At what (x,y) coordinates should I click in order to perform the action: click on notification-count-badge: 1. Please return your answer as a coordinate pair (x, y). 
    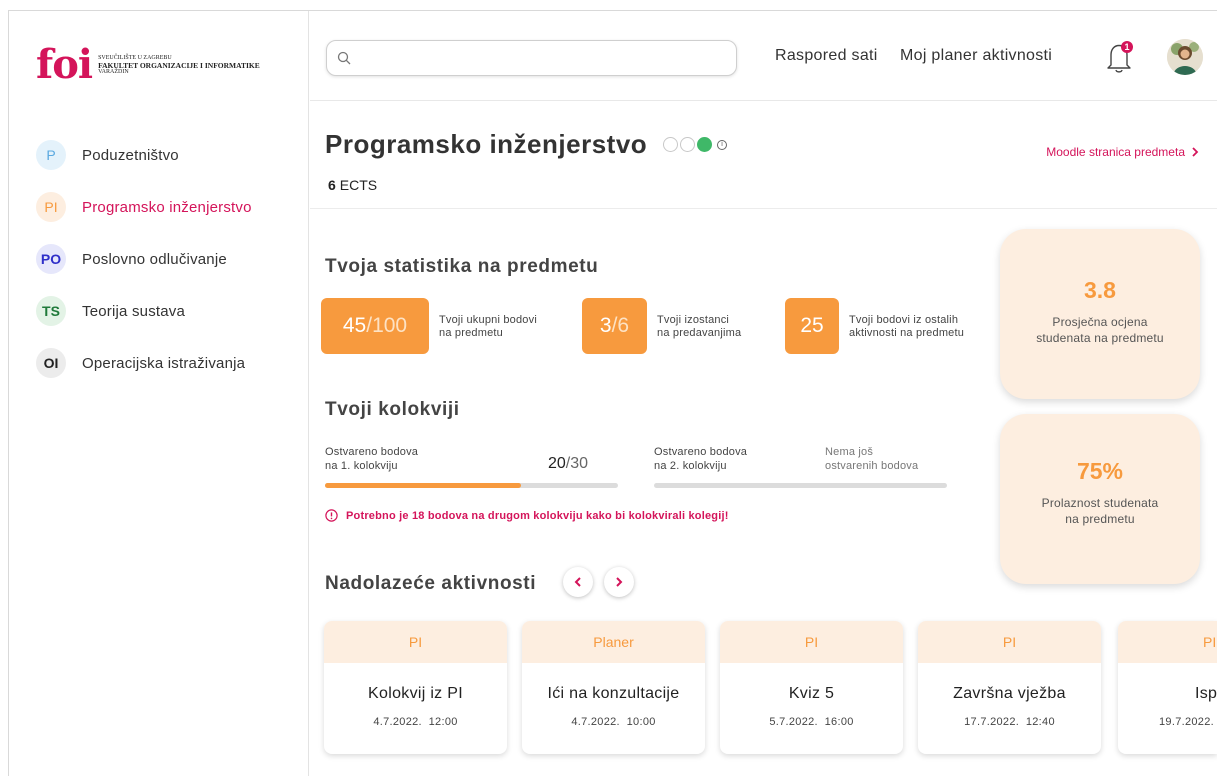
    Looking at the image, I should click on (1127, 47).